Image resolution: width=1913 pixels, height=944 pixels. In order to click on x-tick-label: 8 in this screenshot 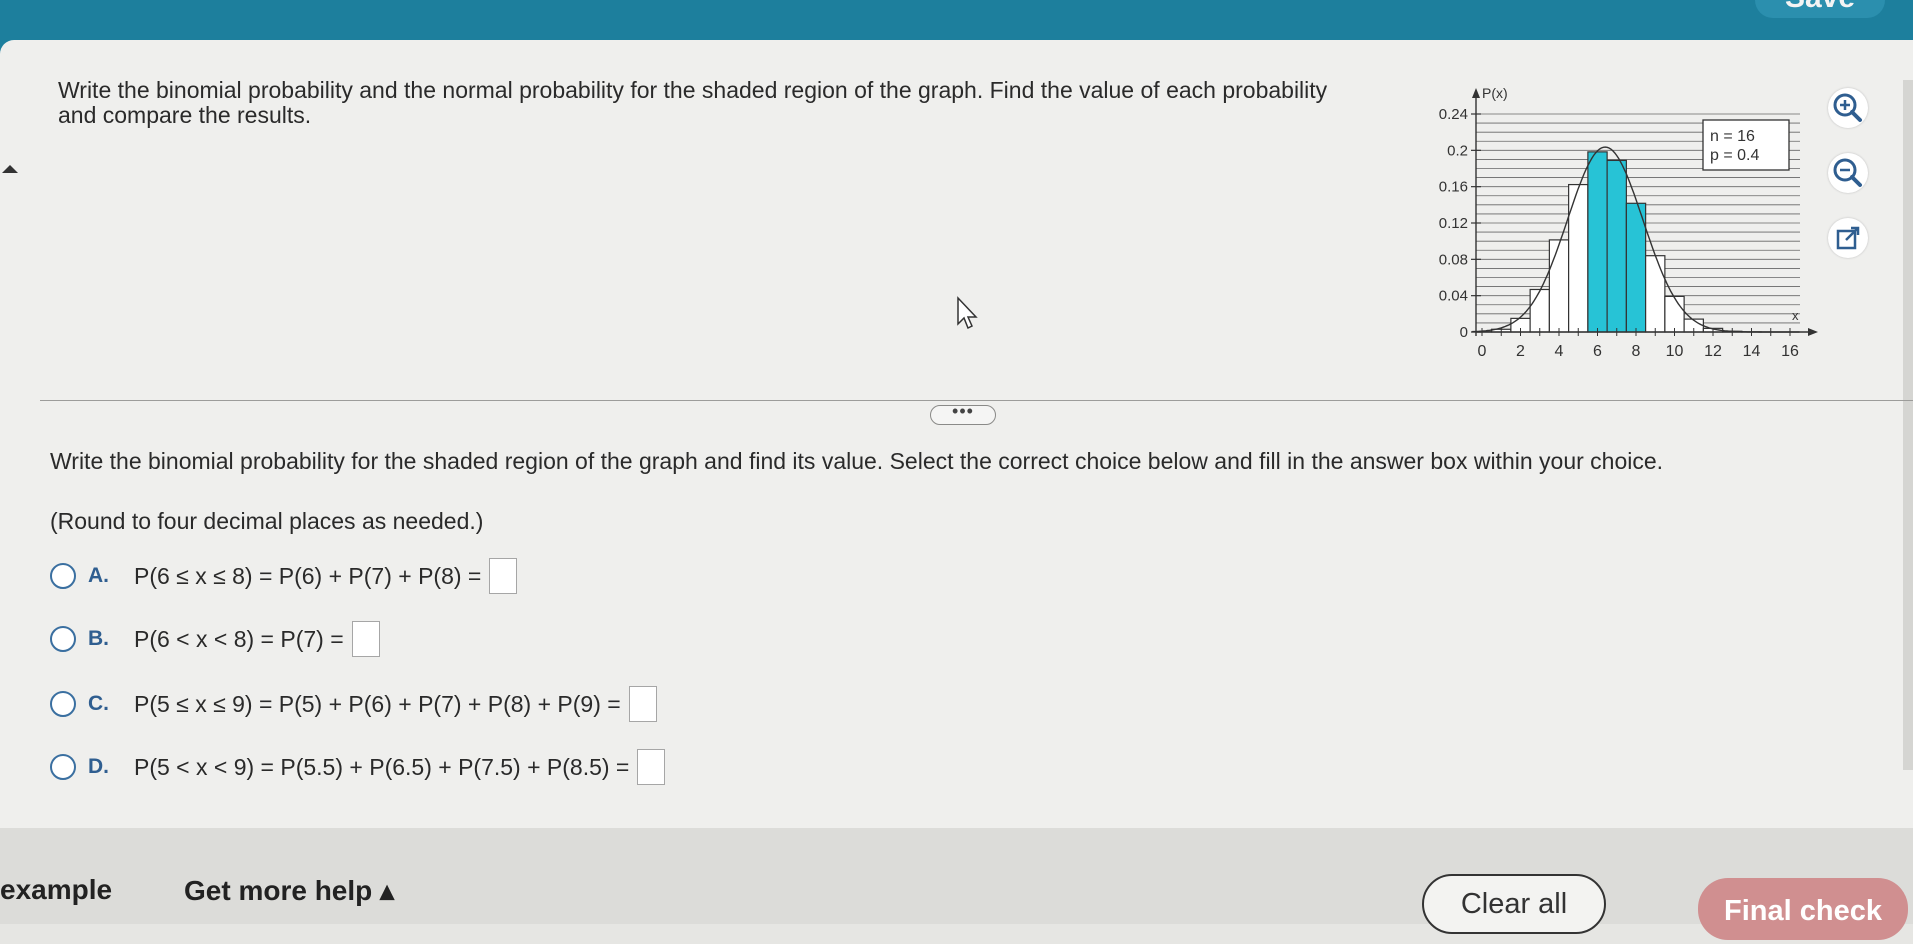, I will do `click(1636, 351)`.